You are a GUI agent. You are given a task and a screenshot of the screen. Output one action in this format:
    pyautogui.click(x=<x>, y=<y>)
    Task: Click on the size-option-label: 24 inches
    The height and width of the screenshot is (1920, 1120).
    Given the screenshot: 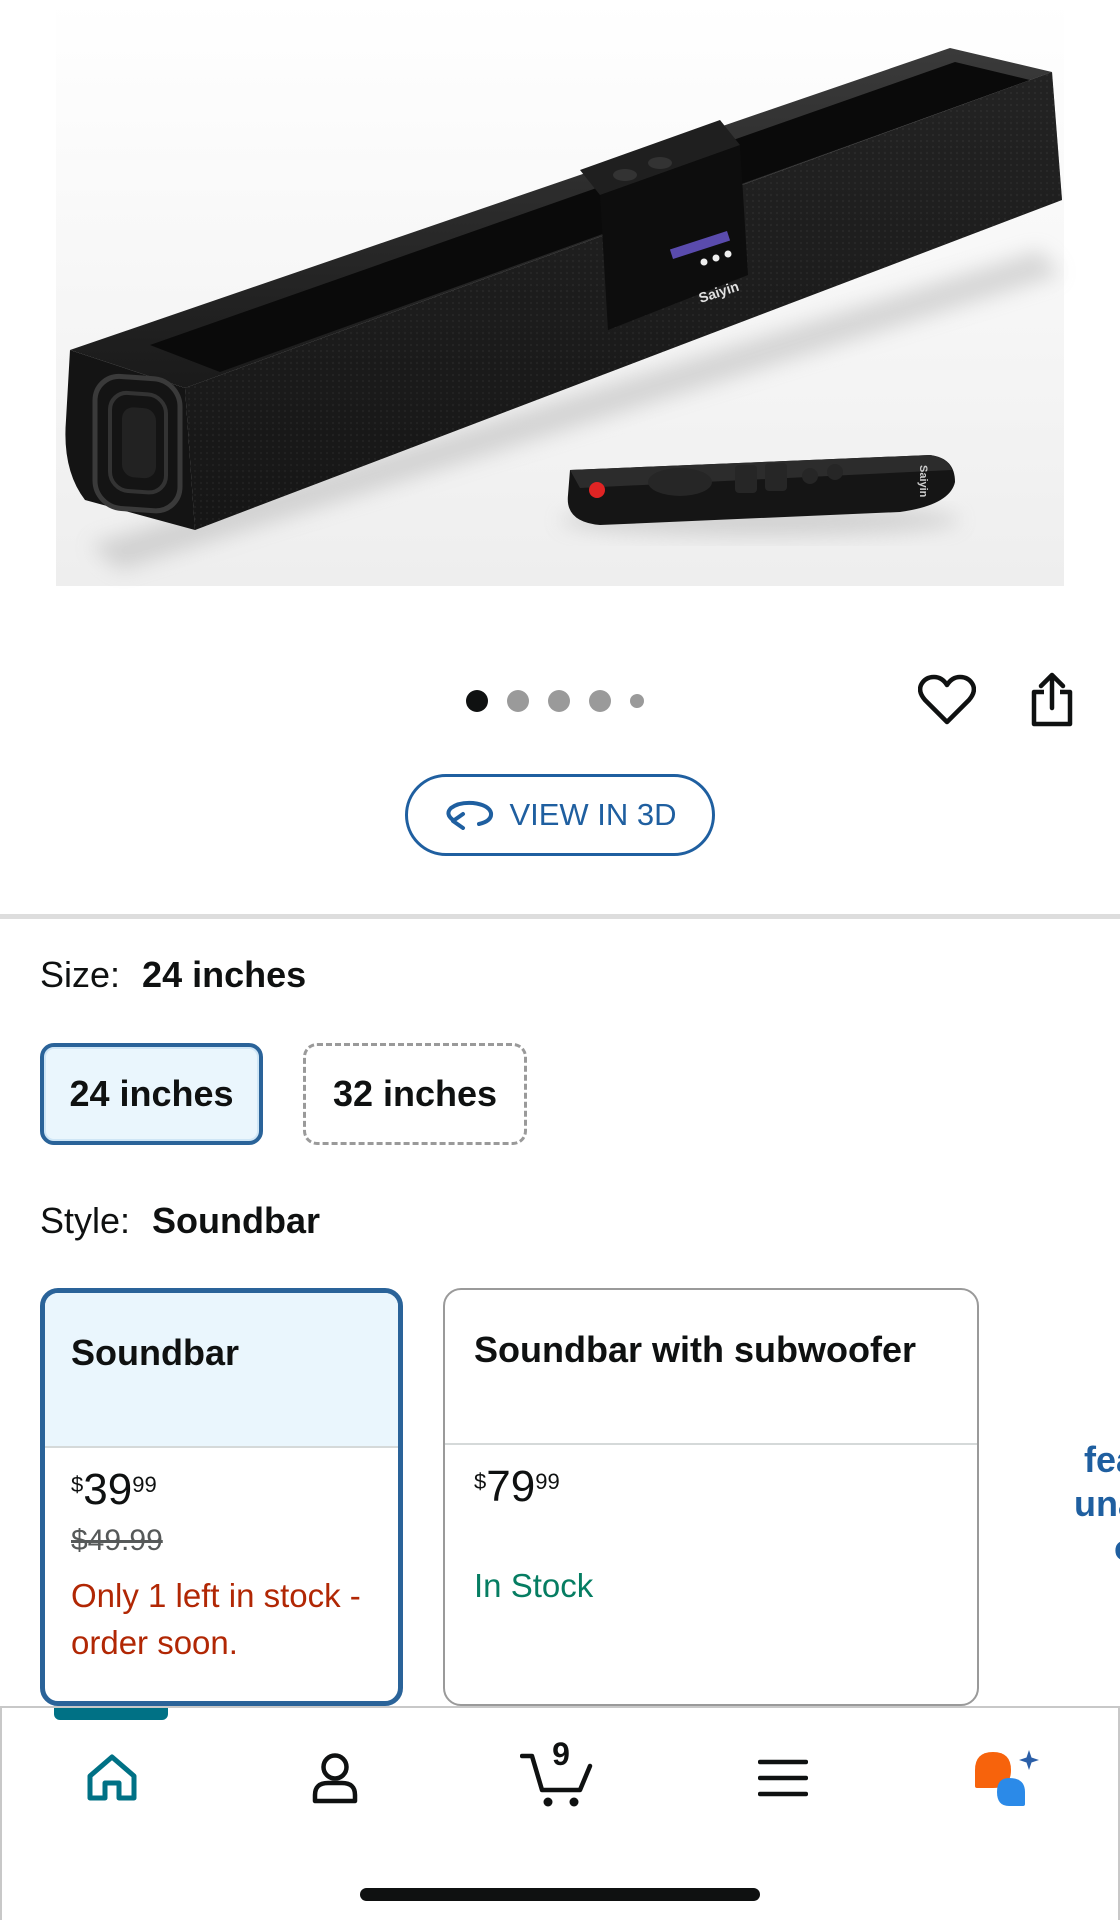 What is the action you would take?
    pyautogui.click(x=151, y=1093)
    